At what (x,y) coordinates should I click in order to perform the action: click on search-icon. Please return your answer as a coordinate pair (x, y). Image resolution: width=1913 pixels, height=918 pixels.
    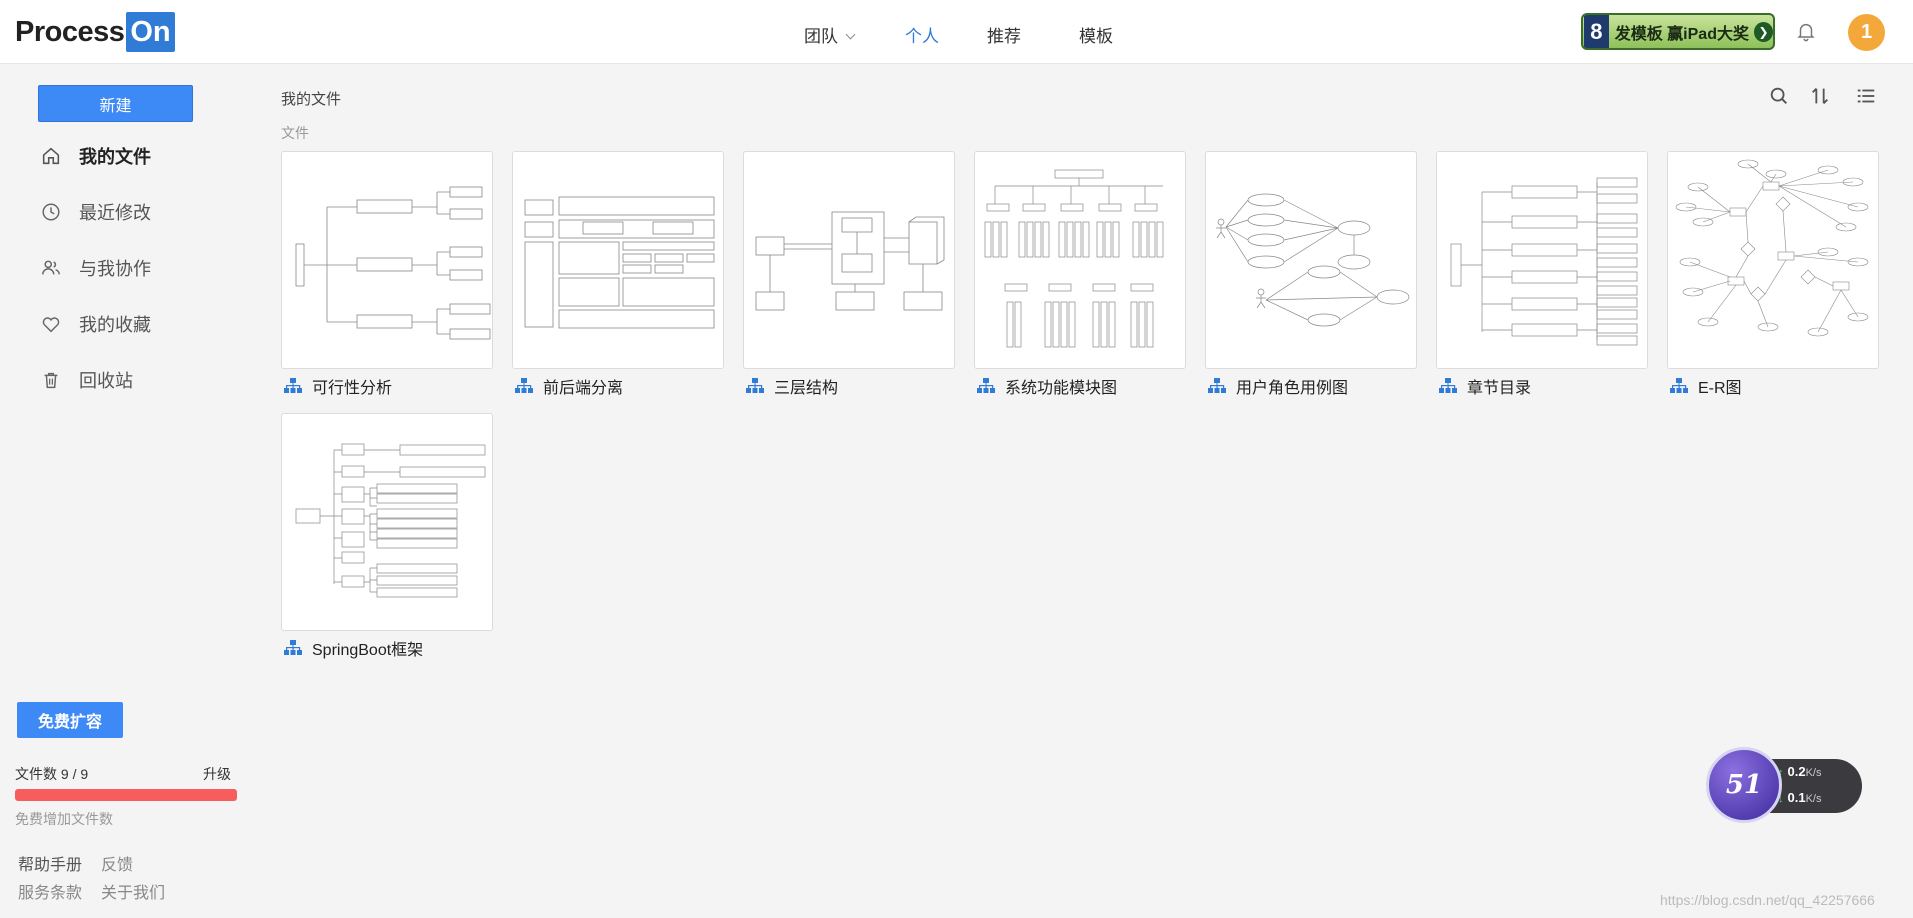
    Looking at the image, I should click on (1779, 96).